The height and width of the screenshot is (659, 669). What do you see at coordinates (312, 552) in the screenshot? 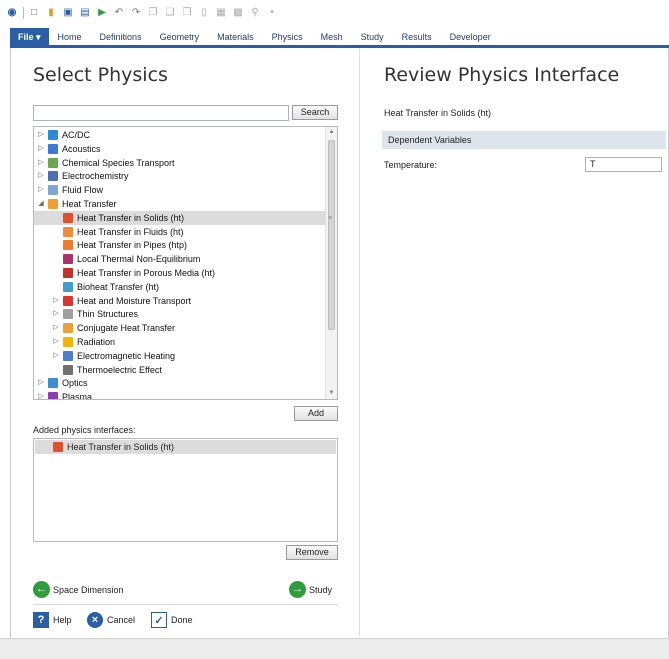
I see `remove-button: Remove` at bounding box center [312, 552].